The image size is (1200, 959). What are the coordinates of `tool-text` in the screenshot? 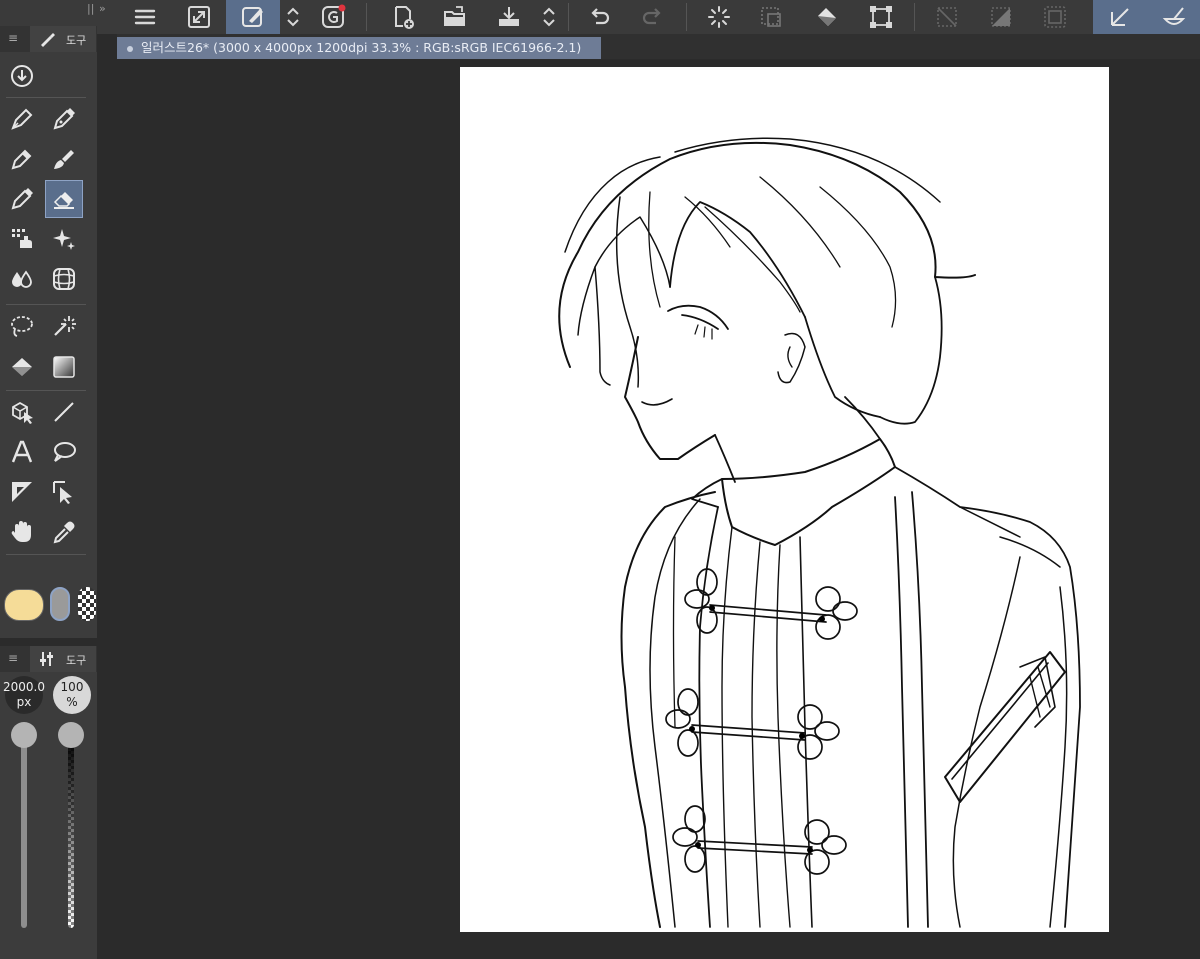 It's located at (22, 452).